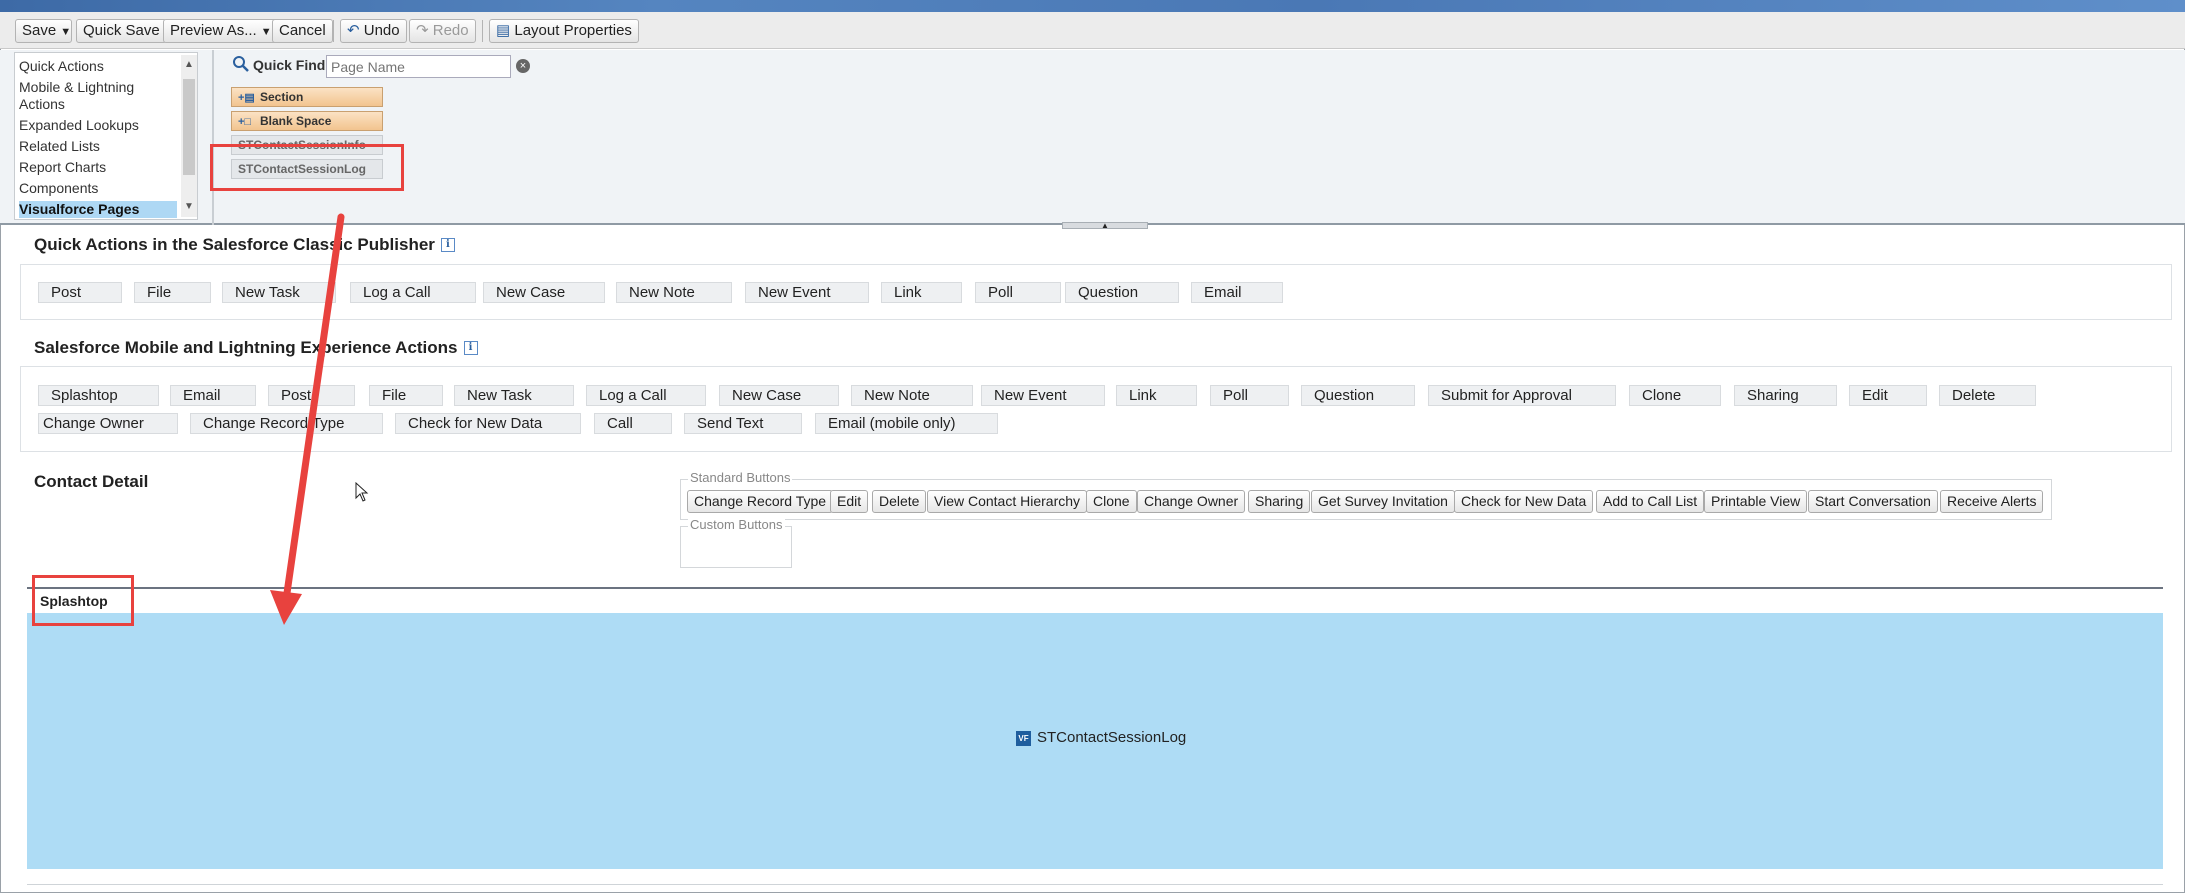  I want to click on preview-as-button: Preview As... ▼, so click(221, 31).